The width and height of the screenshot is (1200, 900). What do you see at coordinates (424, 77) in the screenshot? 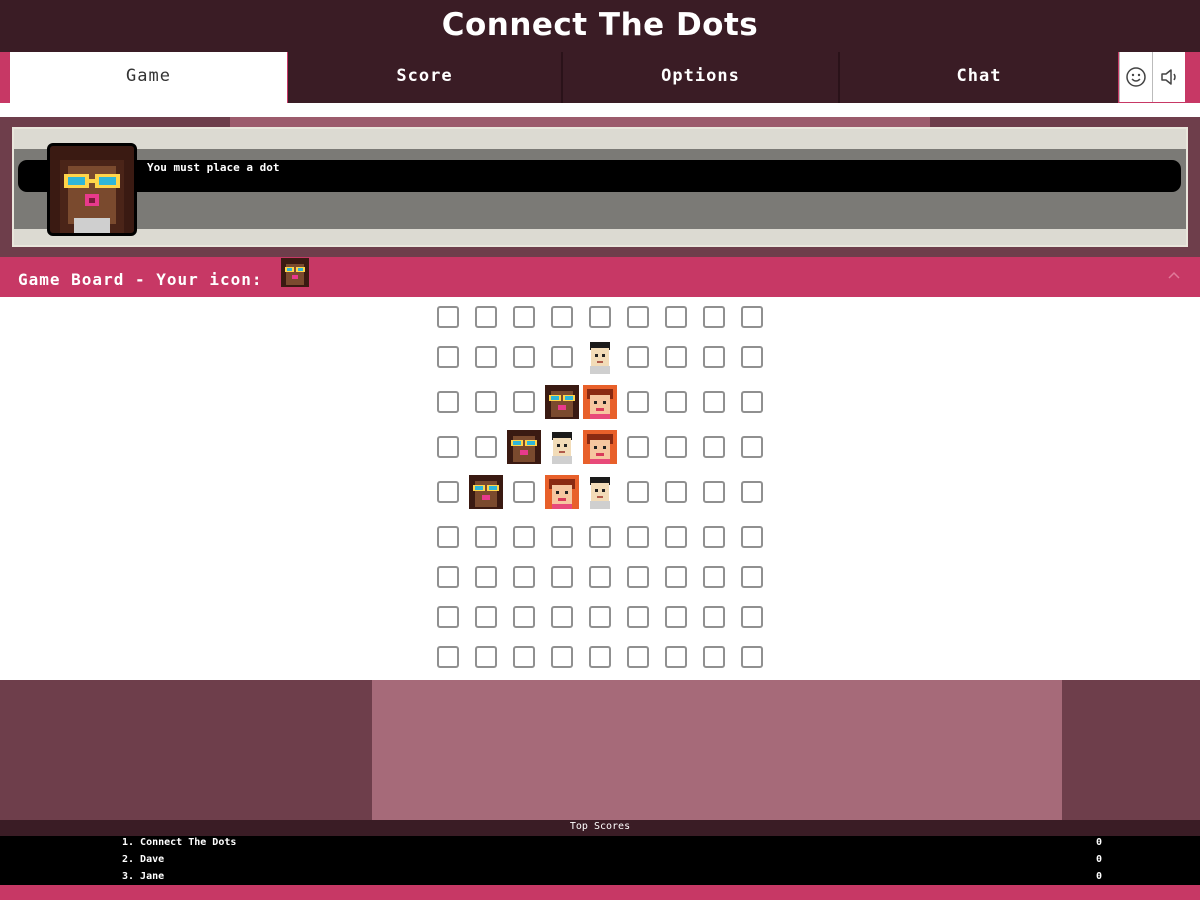
I see `tab-score: Score` at bounding box center [424, 77].